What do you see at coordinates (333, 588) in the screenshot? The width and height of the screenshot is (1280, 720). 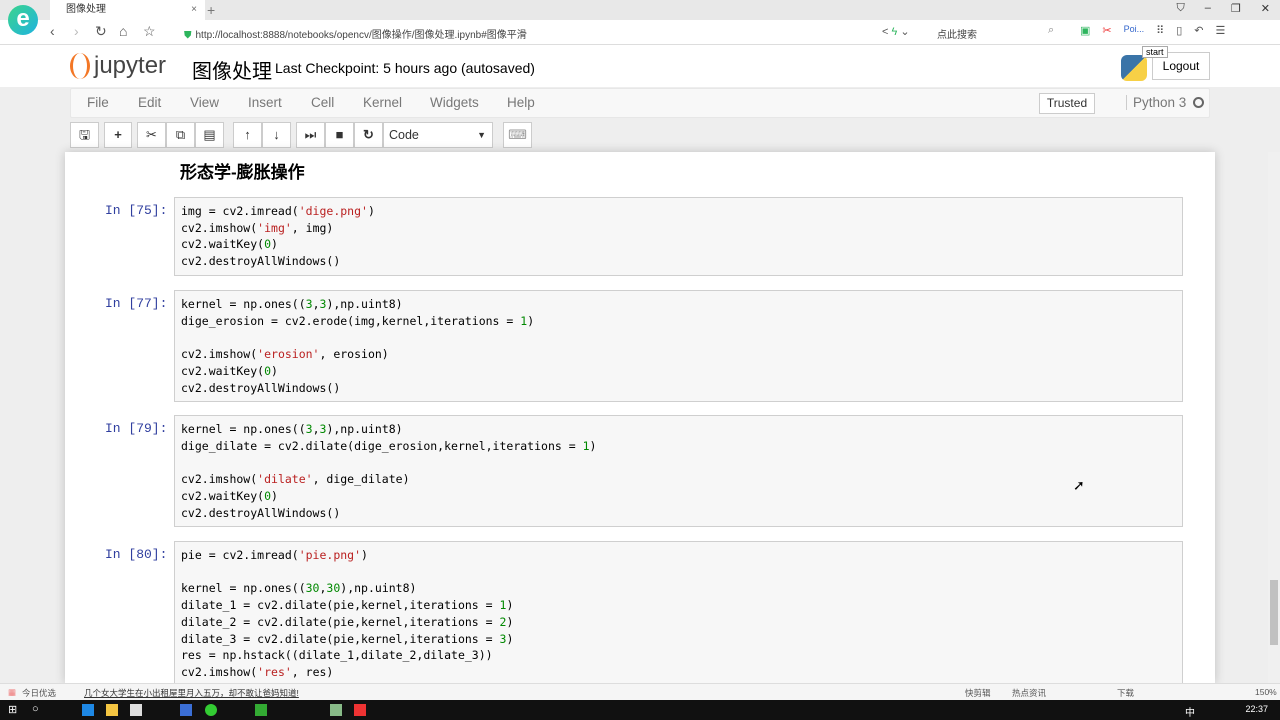 I see `number-literal: 30` at bounding box center [333, 588].